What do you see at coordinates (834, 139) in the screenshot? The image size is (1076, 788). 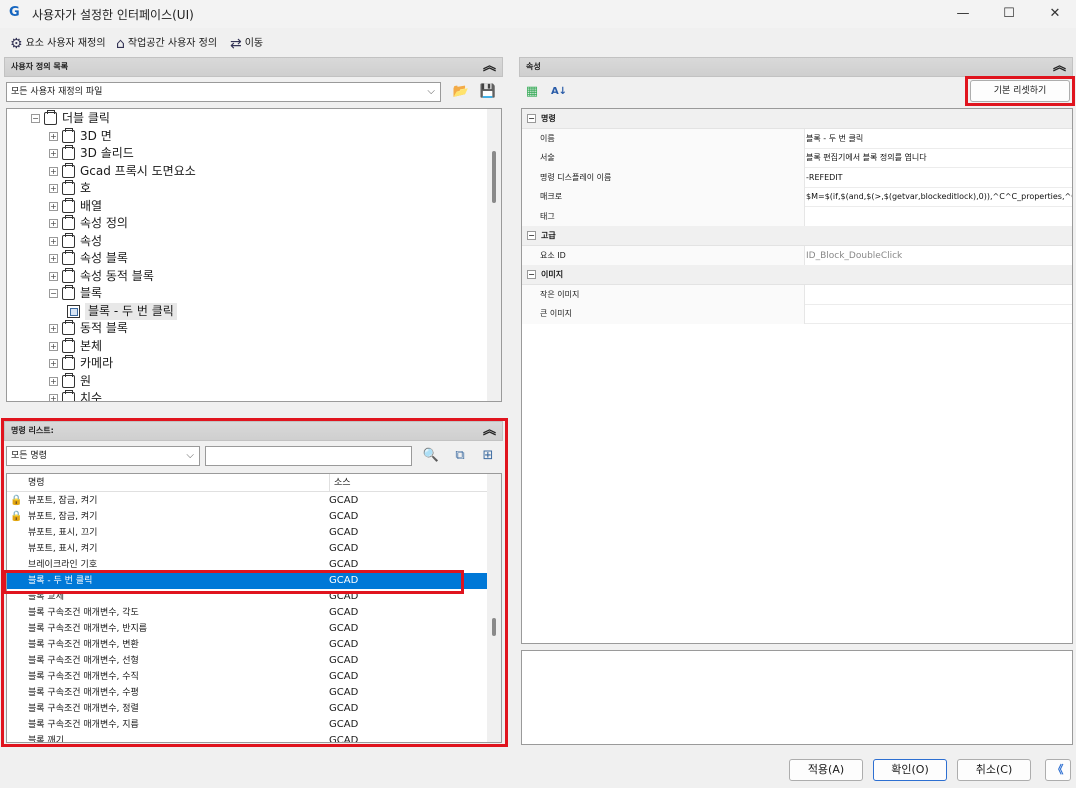 I see `property-value: 블록 - 두 번 클릭` at bounding box center [834, 139].